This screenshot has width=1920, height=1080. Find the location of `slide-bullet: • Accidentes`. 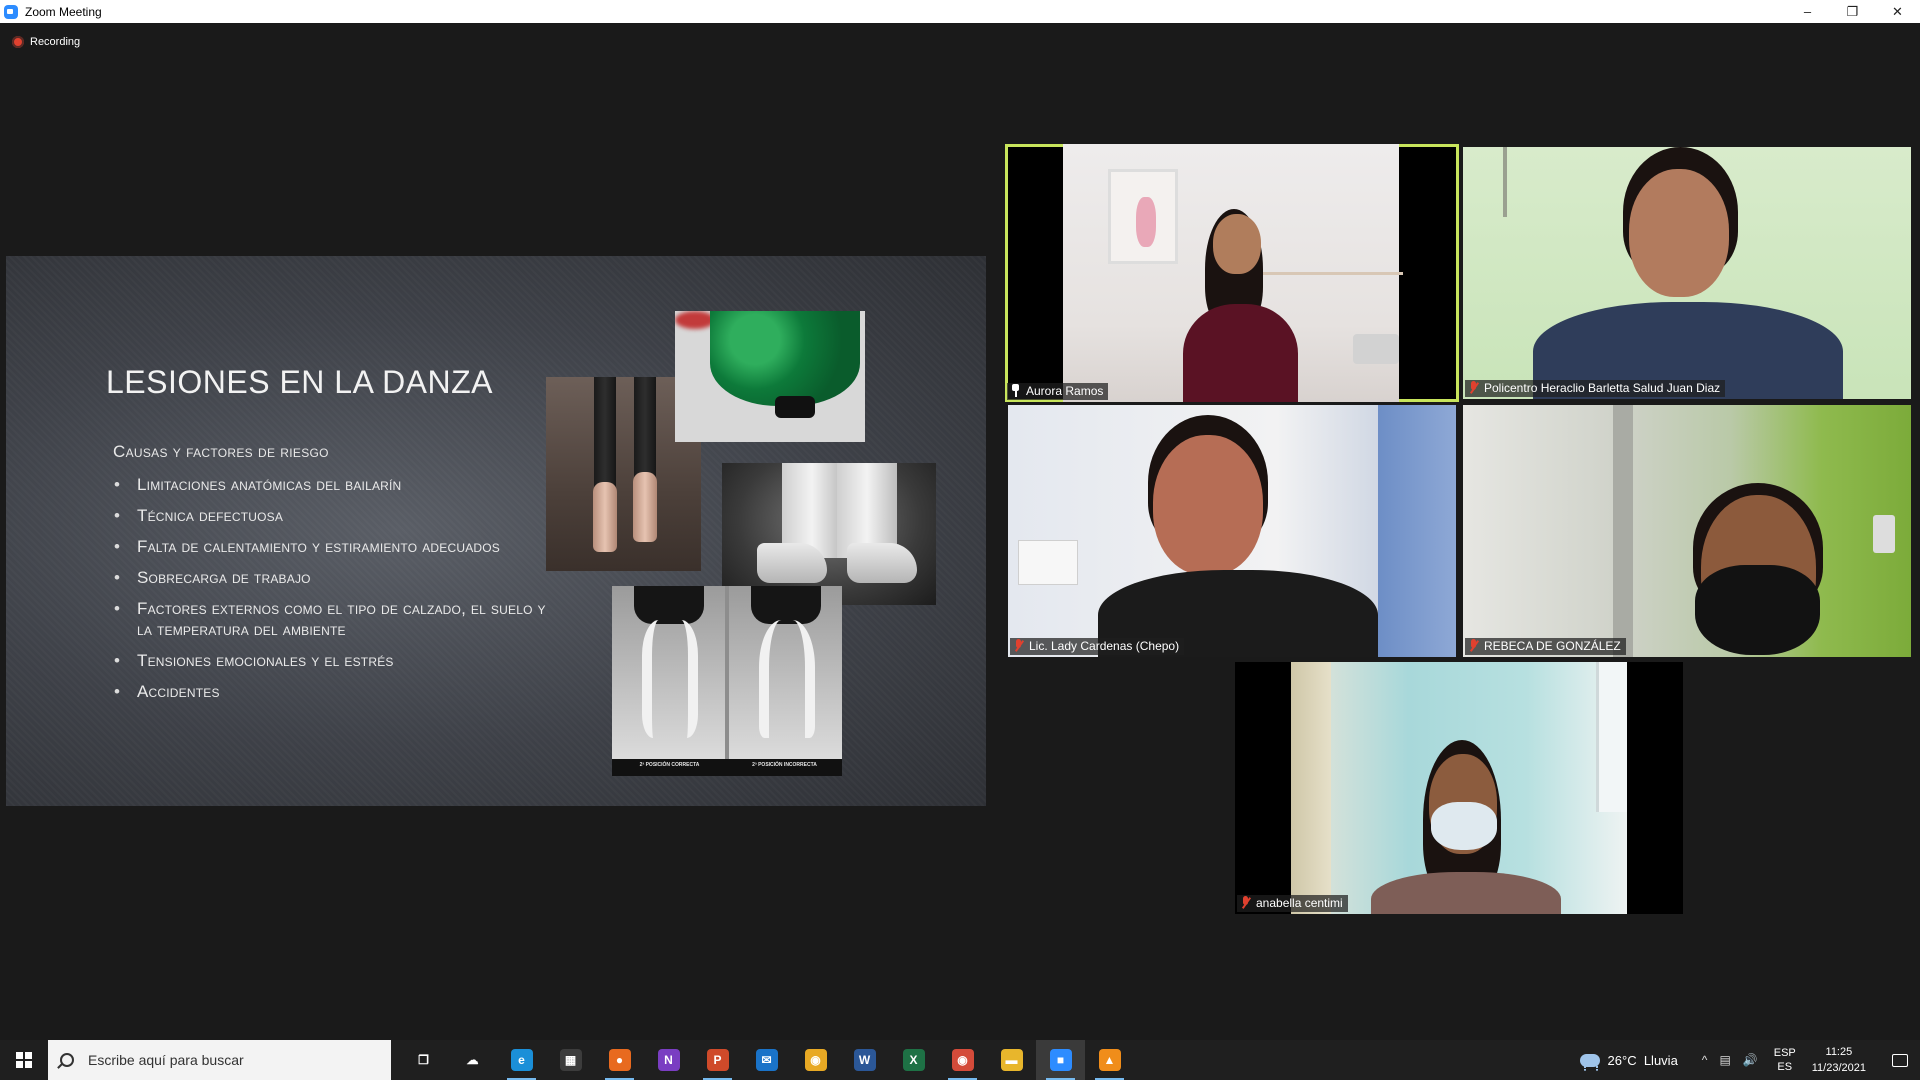

slide-bullet: • Accidentes is located at coordinates (167, 691).